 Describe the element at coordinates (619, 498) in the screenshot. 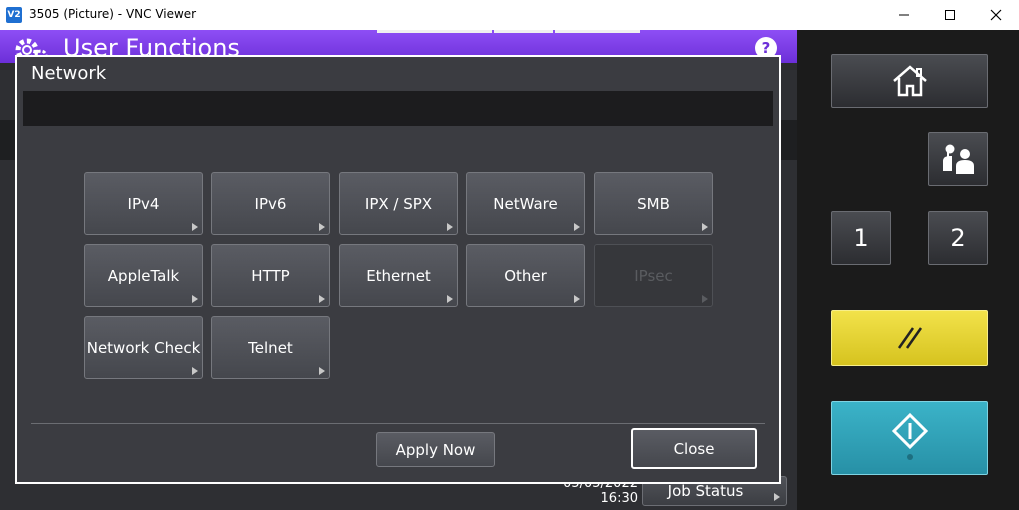

I see `time-text: 16:30` at that location.